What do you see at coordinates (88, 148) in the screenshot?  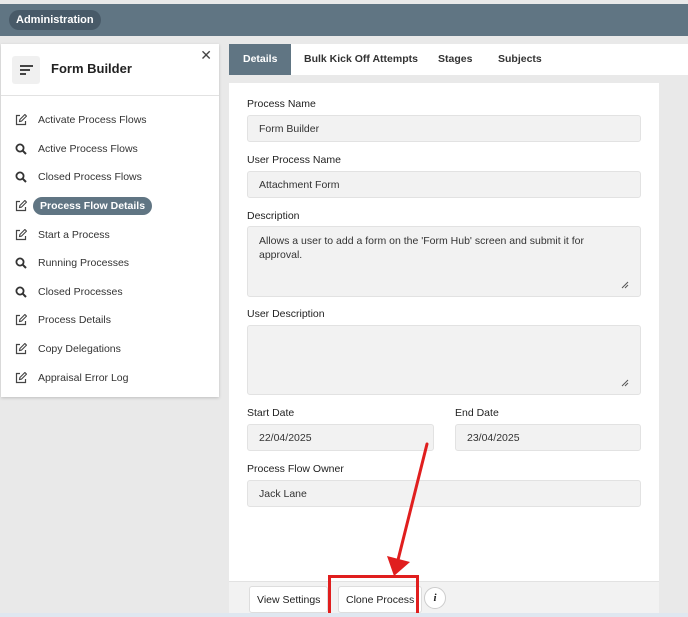 I see `sidebar-item-label: Active Process Flows` at bounding box center [88, 148].